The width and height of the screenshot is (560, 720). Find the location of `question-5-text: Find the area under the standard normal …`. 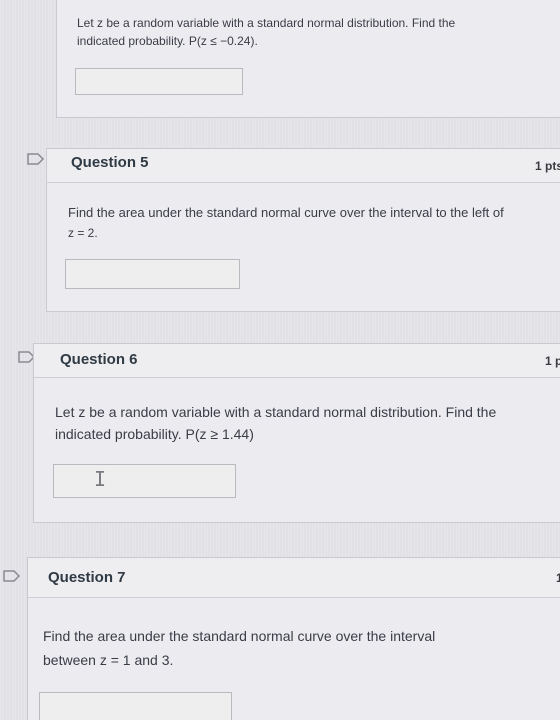

question-5-text: Find the area under the standard normal … is located at coordinates (313, 223).